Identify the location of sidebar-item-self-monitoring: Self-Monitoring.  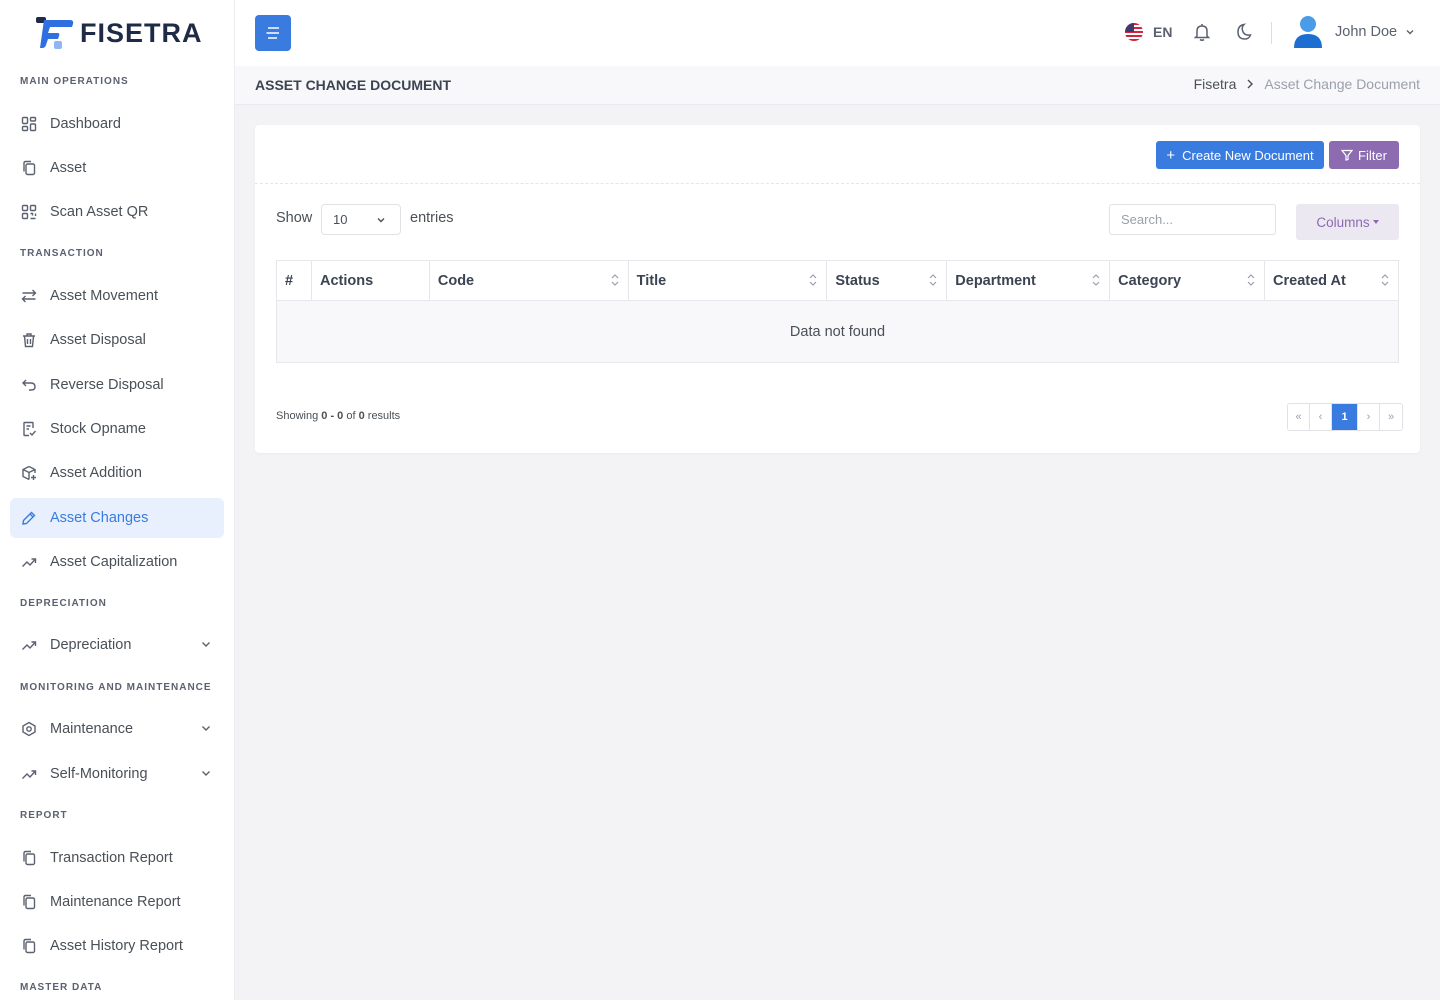
(117, 774).